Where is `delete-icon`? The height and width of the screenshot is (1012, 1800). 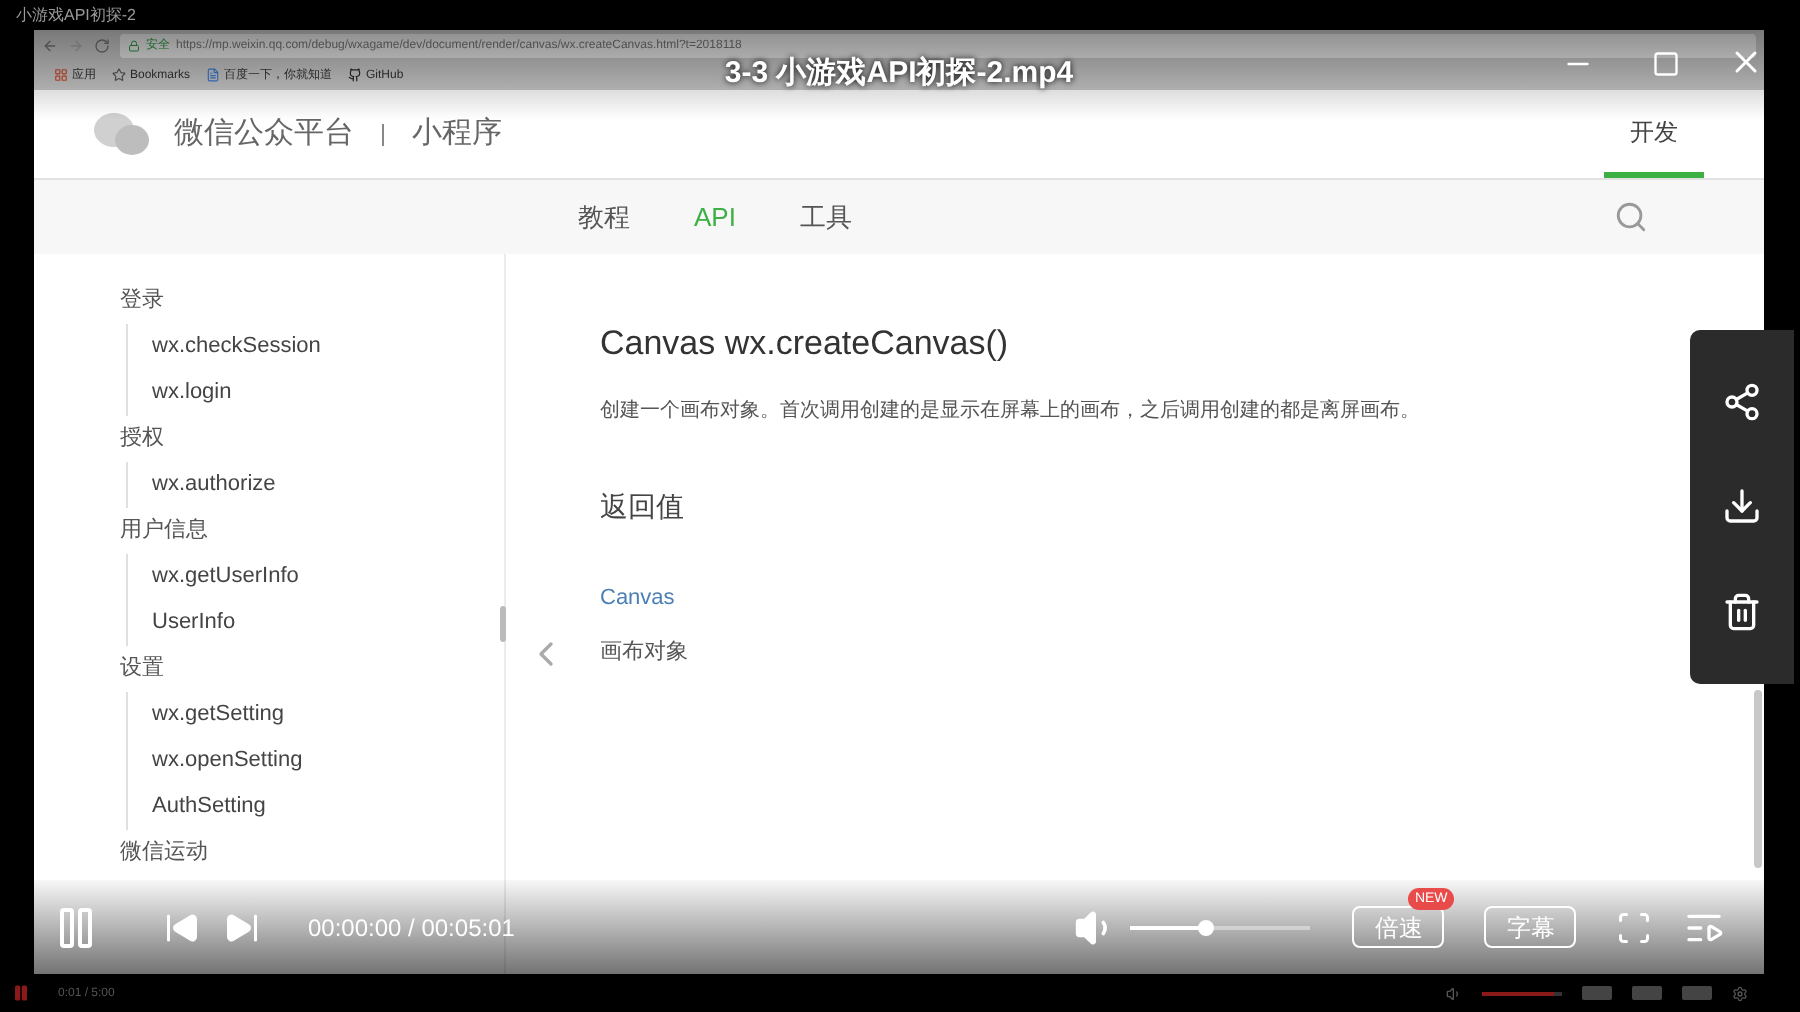 delete-icon is located at coordinates (1742, 611).